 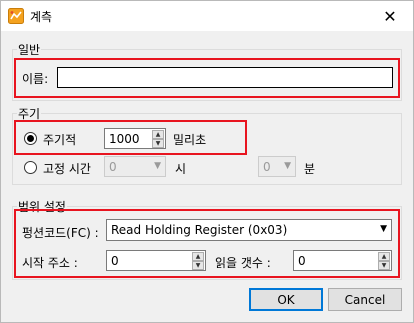 I want to click on fixed-time-label: 고정 시간, so click(x=67, y=169).